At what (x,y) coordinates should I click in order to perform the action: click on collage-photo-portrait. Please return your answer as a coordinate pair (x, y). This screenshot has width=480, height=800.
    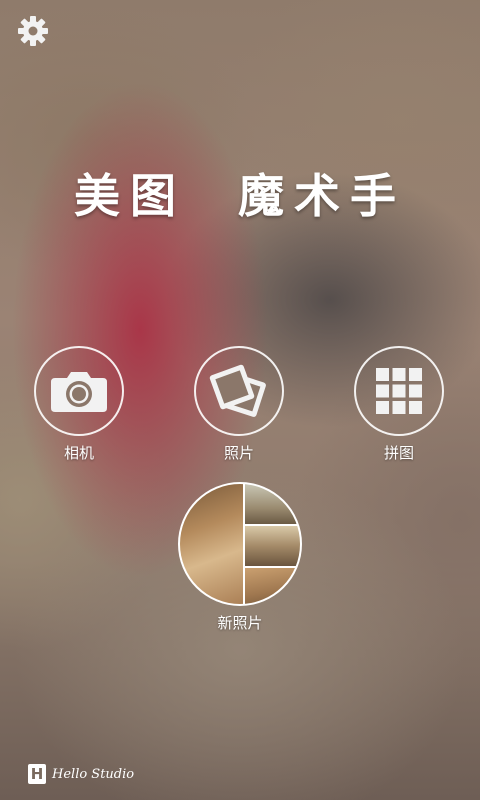
    Looking at the image, I should click on (211, 544).